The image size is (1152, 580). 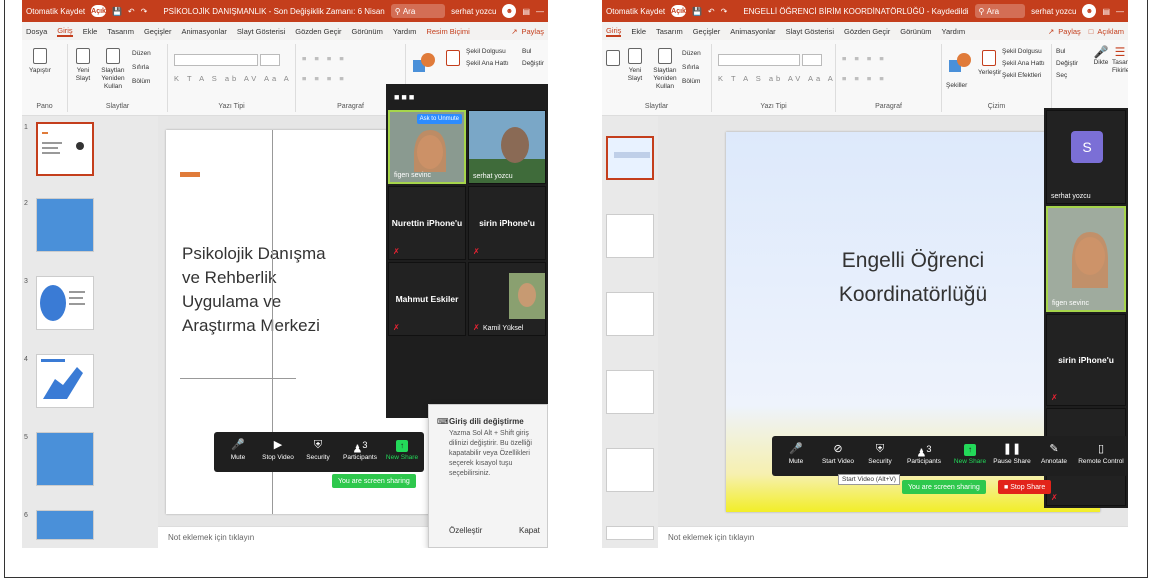 What do you see at coordinates (1086, 259) in the screenshot?
I see `video-tile-2: figen sevinc` at bounding box center [1086, 259].